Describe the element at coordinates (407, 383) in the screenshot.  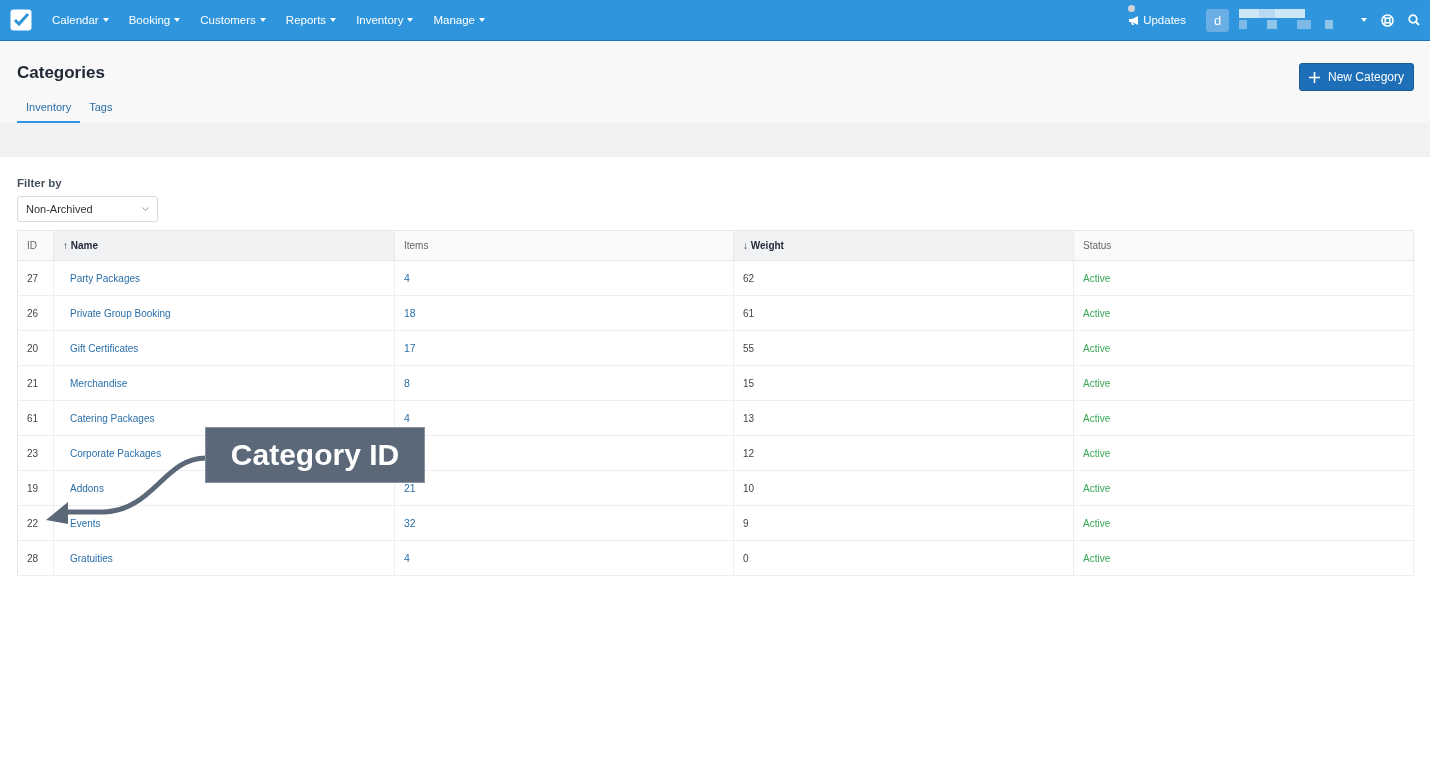
I see `items-count-link: 8` at that location.